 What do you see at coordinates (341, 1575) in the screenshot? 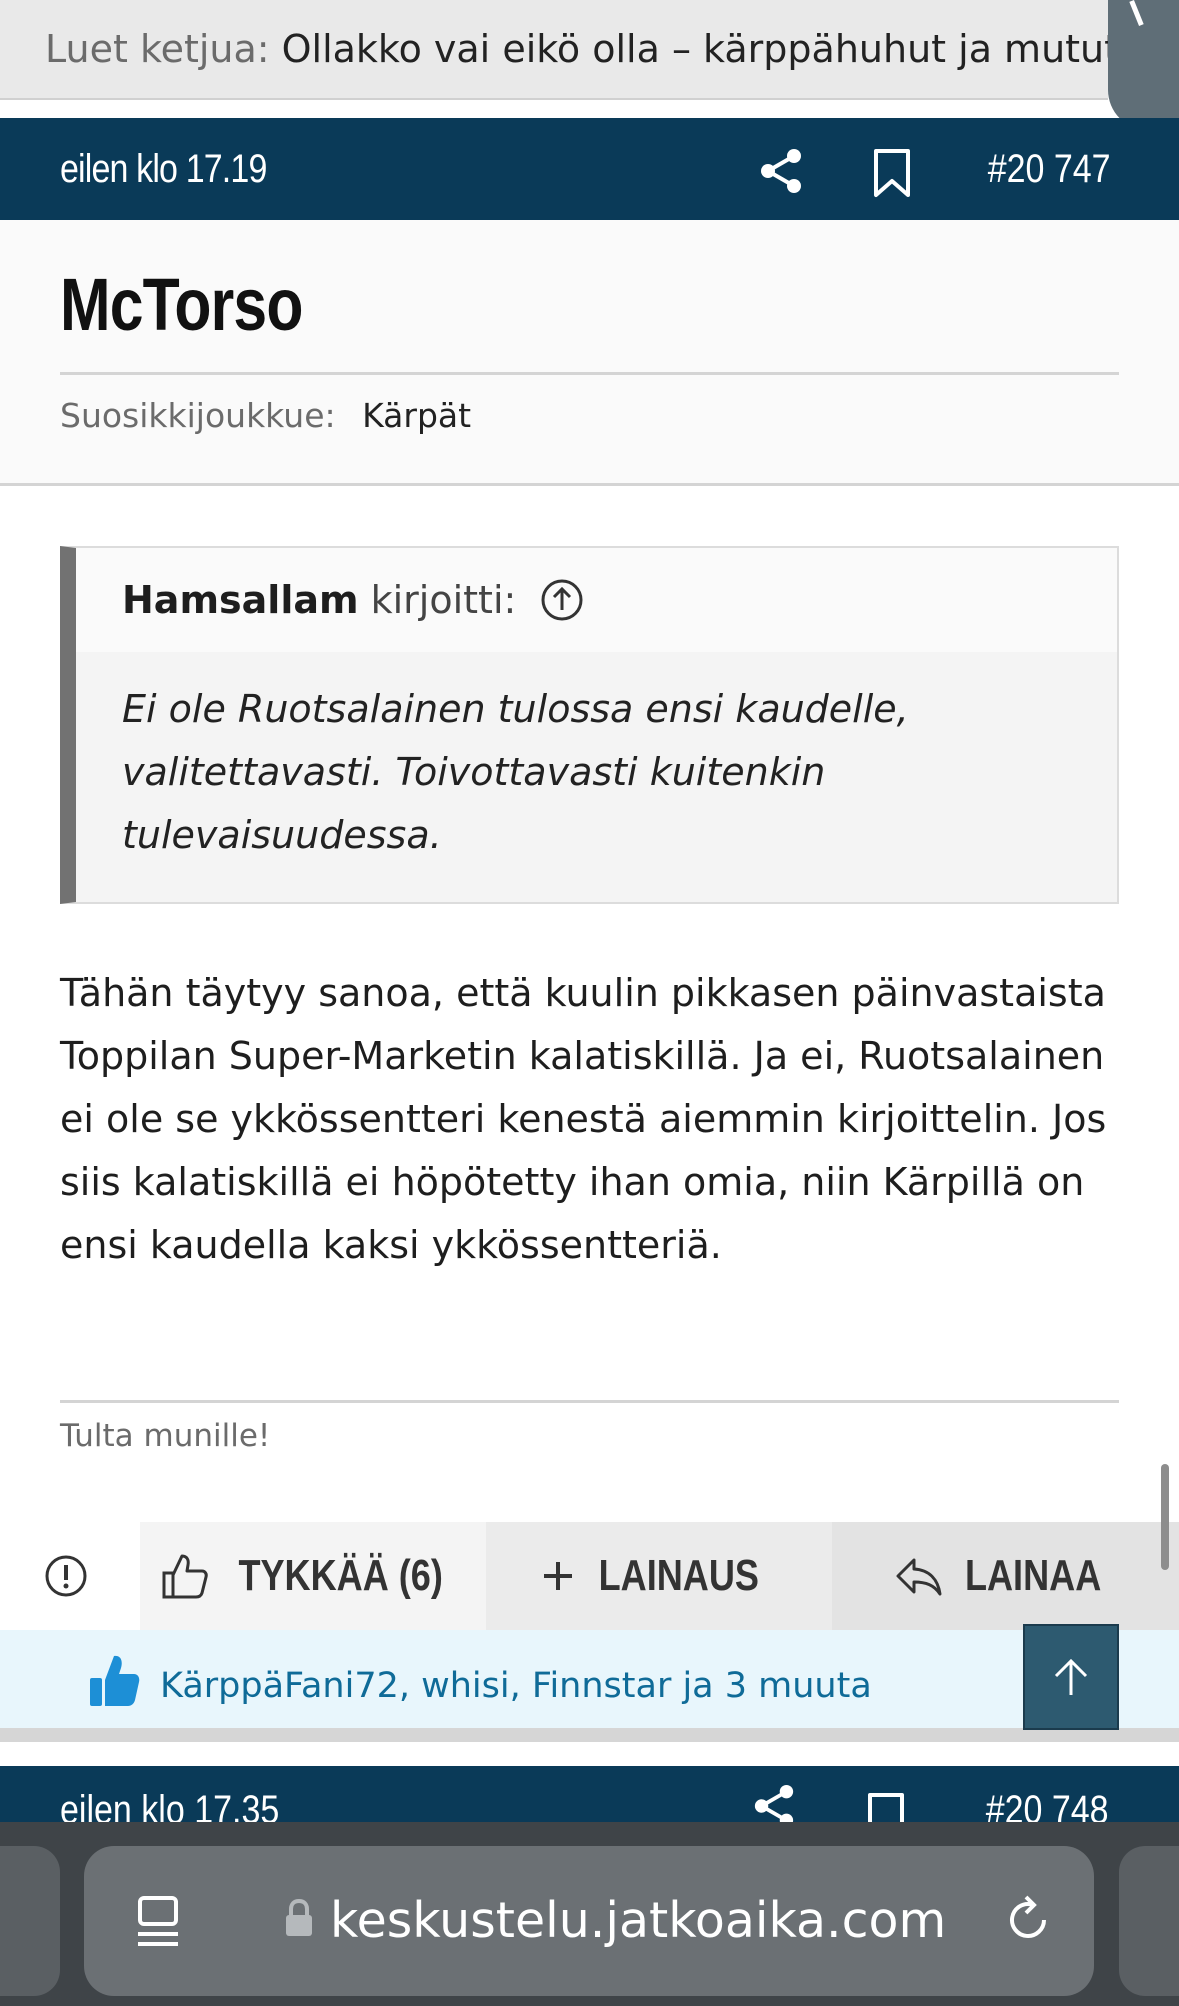
I see `like-button-label: TYKKÄÄ (6)` at bounding box center [341, 1575].